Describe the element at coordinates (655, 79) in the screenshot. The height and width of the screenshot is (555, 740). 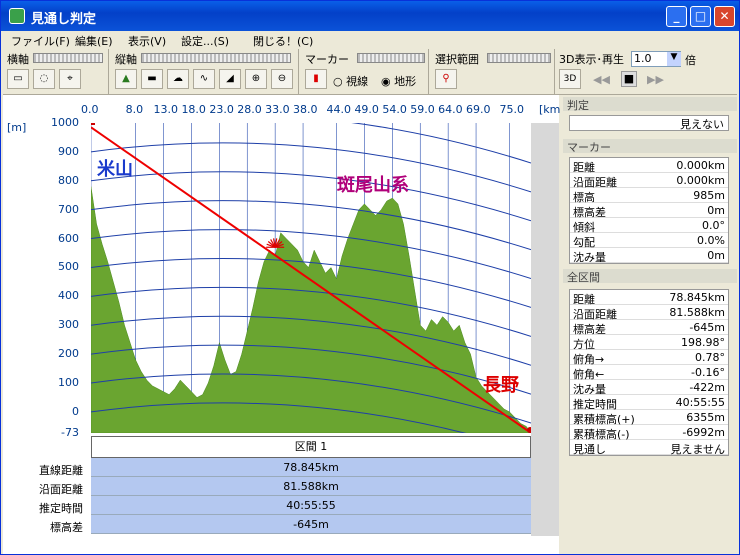
I see `play-icon: ▶▶` at that location.